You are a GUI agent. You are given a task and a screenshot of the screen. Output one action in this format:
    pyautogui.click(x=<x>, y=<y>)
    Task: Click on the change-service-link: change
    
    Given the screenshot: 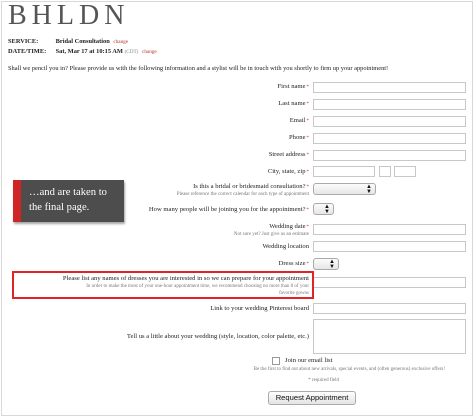 What is the action you would take?
    pyautogui.click(x=120, y=42)
    